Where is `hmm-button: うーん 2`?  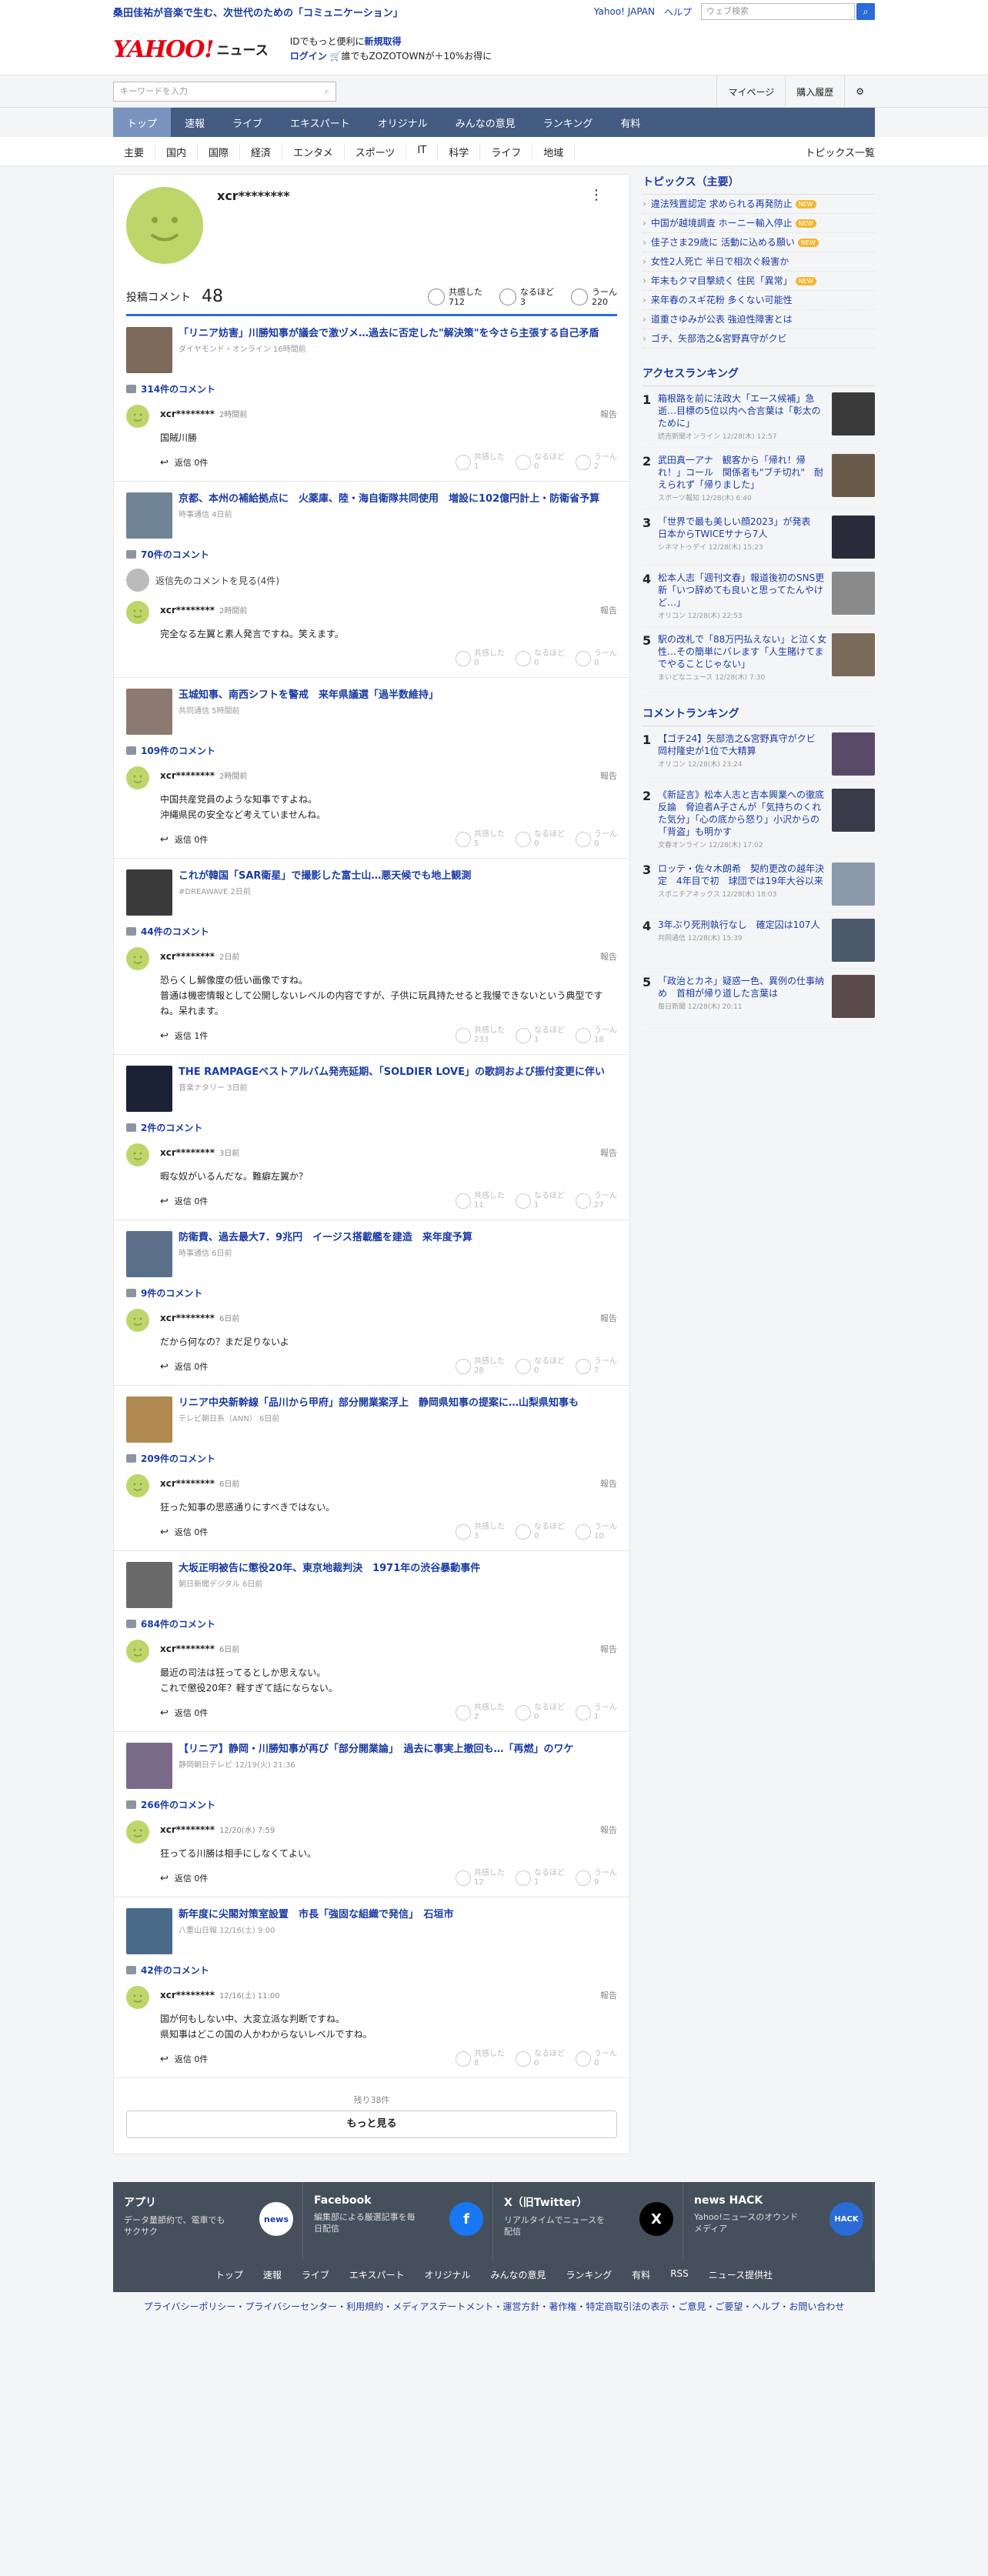
hmm-button: うーん 2 is located at coordinates (596, 462).